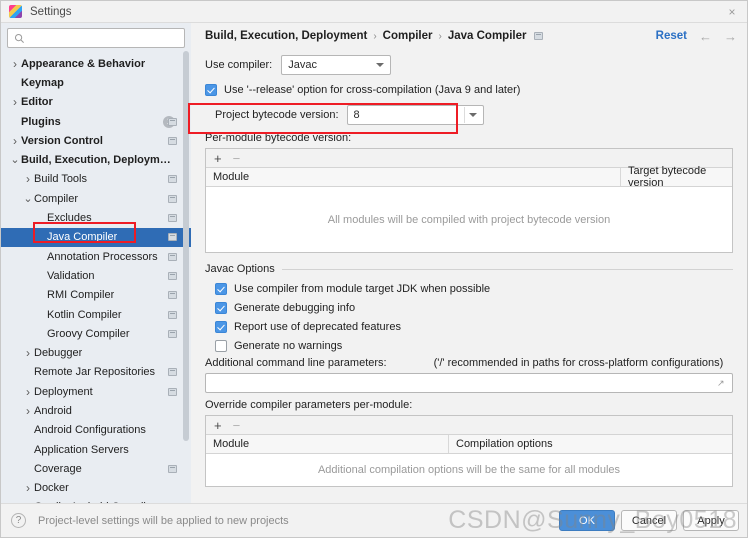 Image resolution: width=748 pixels, height=538 pixels. I want to click on reset-link: Reset, so click(671, 36).